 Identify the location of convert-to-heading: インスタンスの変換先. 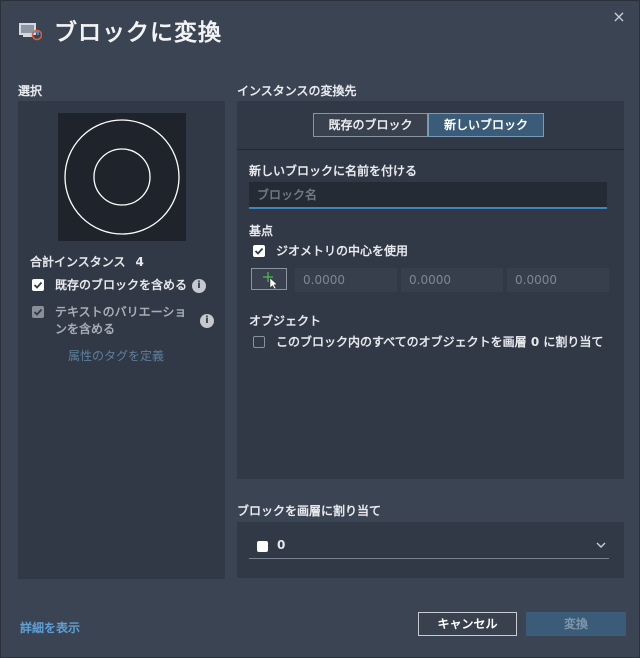
(297, 91).